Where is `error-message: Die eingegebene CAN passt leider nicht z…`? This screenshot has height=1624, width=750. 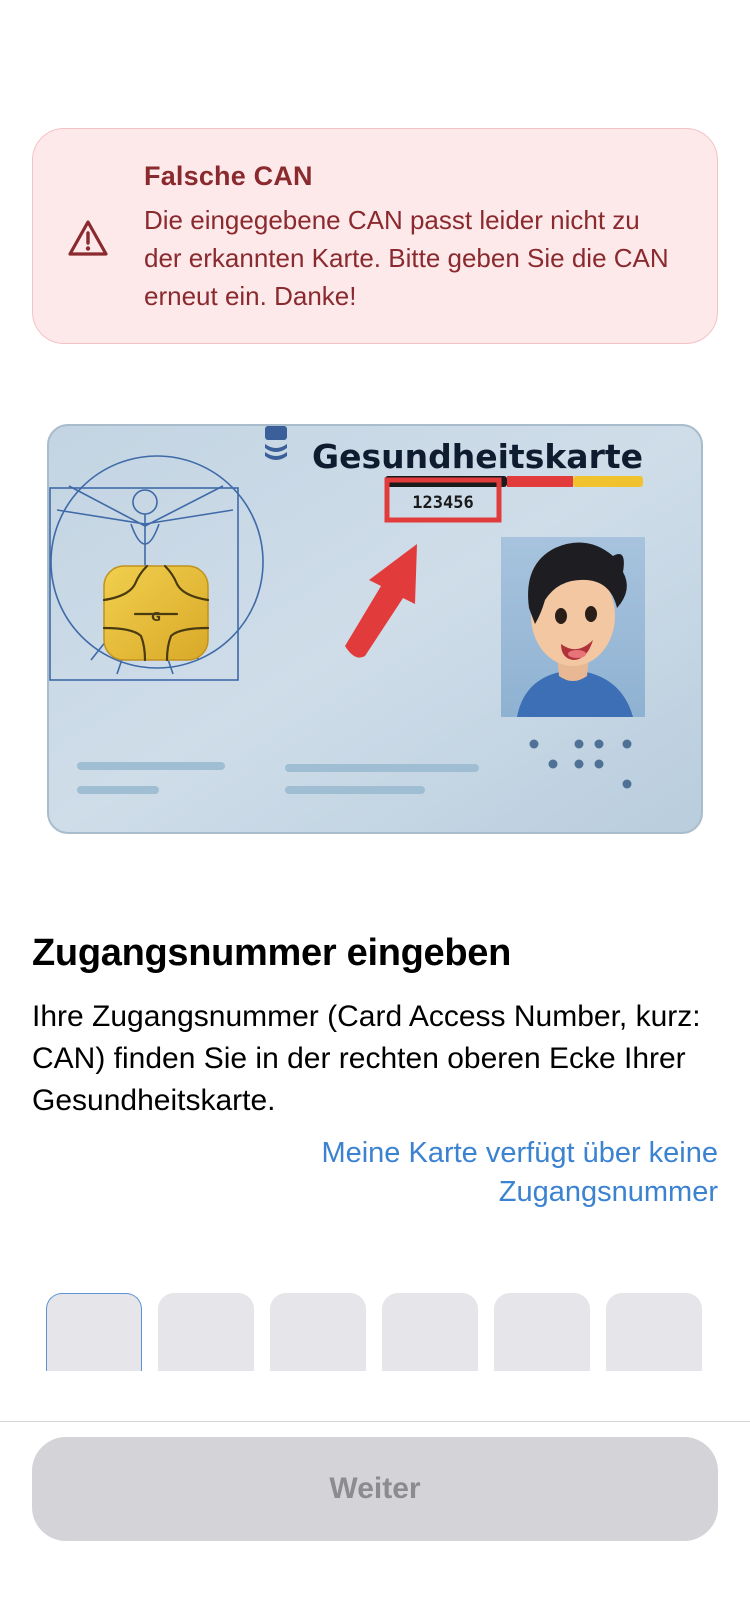 error-message: Die eingegebene CAN passt leider nicht z… is located at coordinates (406, 258).